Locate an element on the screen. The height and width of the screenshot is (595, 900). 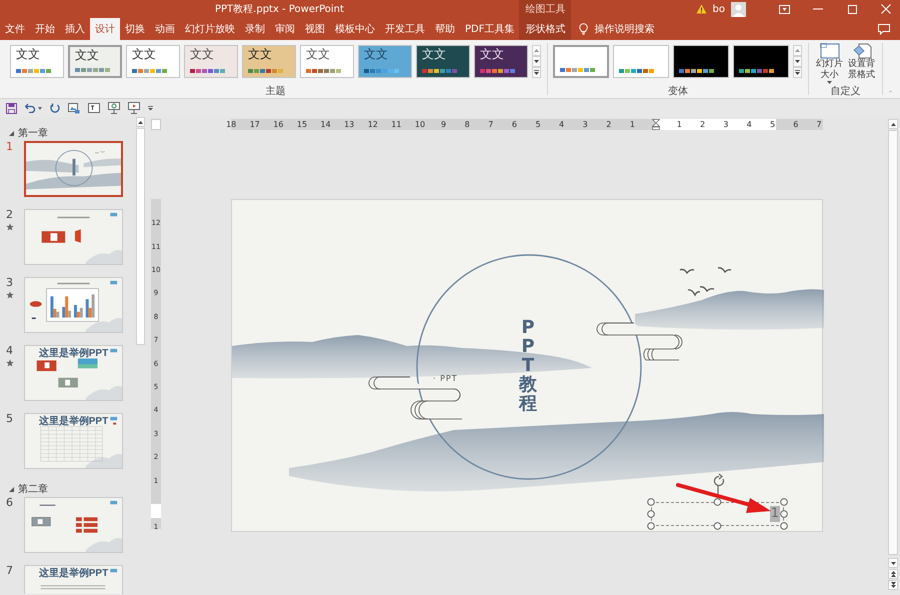
ribbon-tab: 切换 is located at coordinates (135, 29).